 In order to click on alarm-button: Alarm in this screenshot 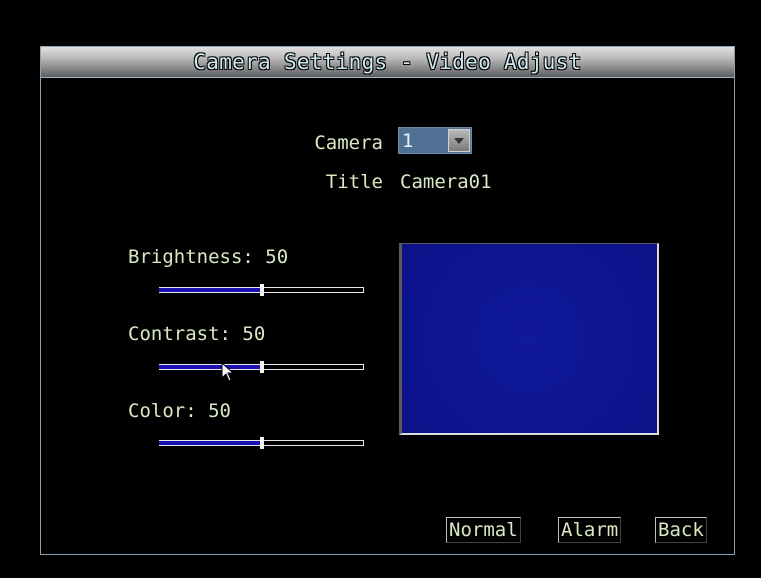, I will do `click(590, 530)`.